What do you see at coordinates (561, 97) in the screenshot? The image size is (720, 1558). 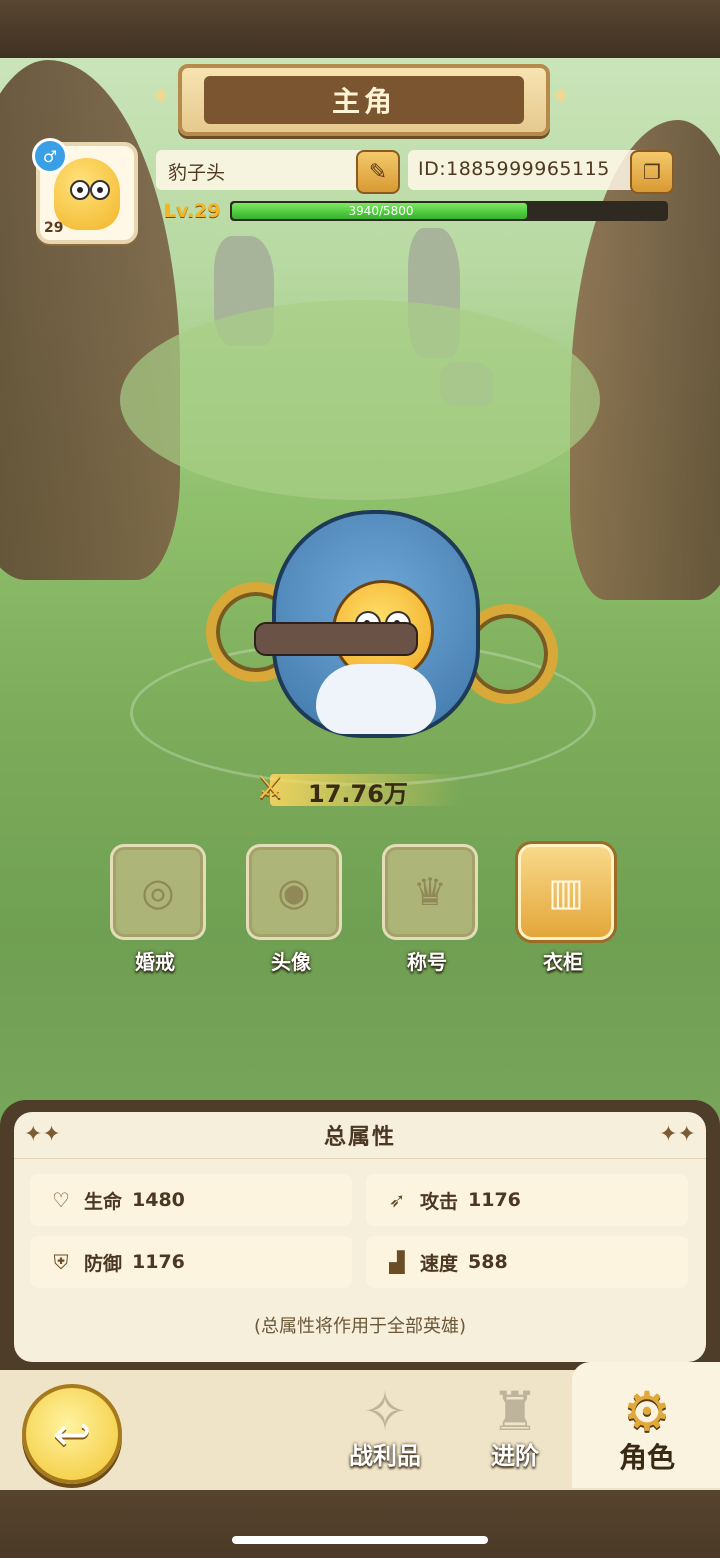 I see `title-wing-right-icon: ✦` at bounding box center [561, 97].